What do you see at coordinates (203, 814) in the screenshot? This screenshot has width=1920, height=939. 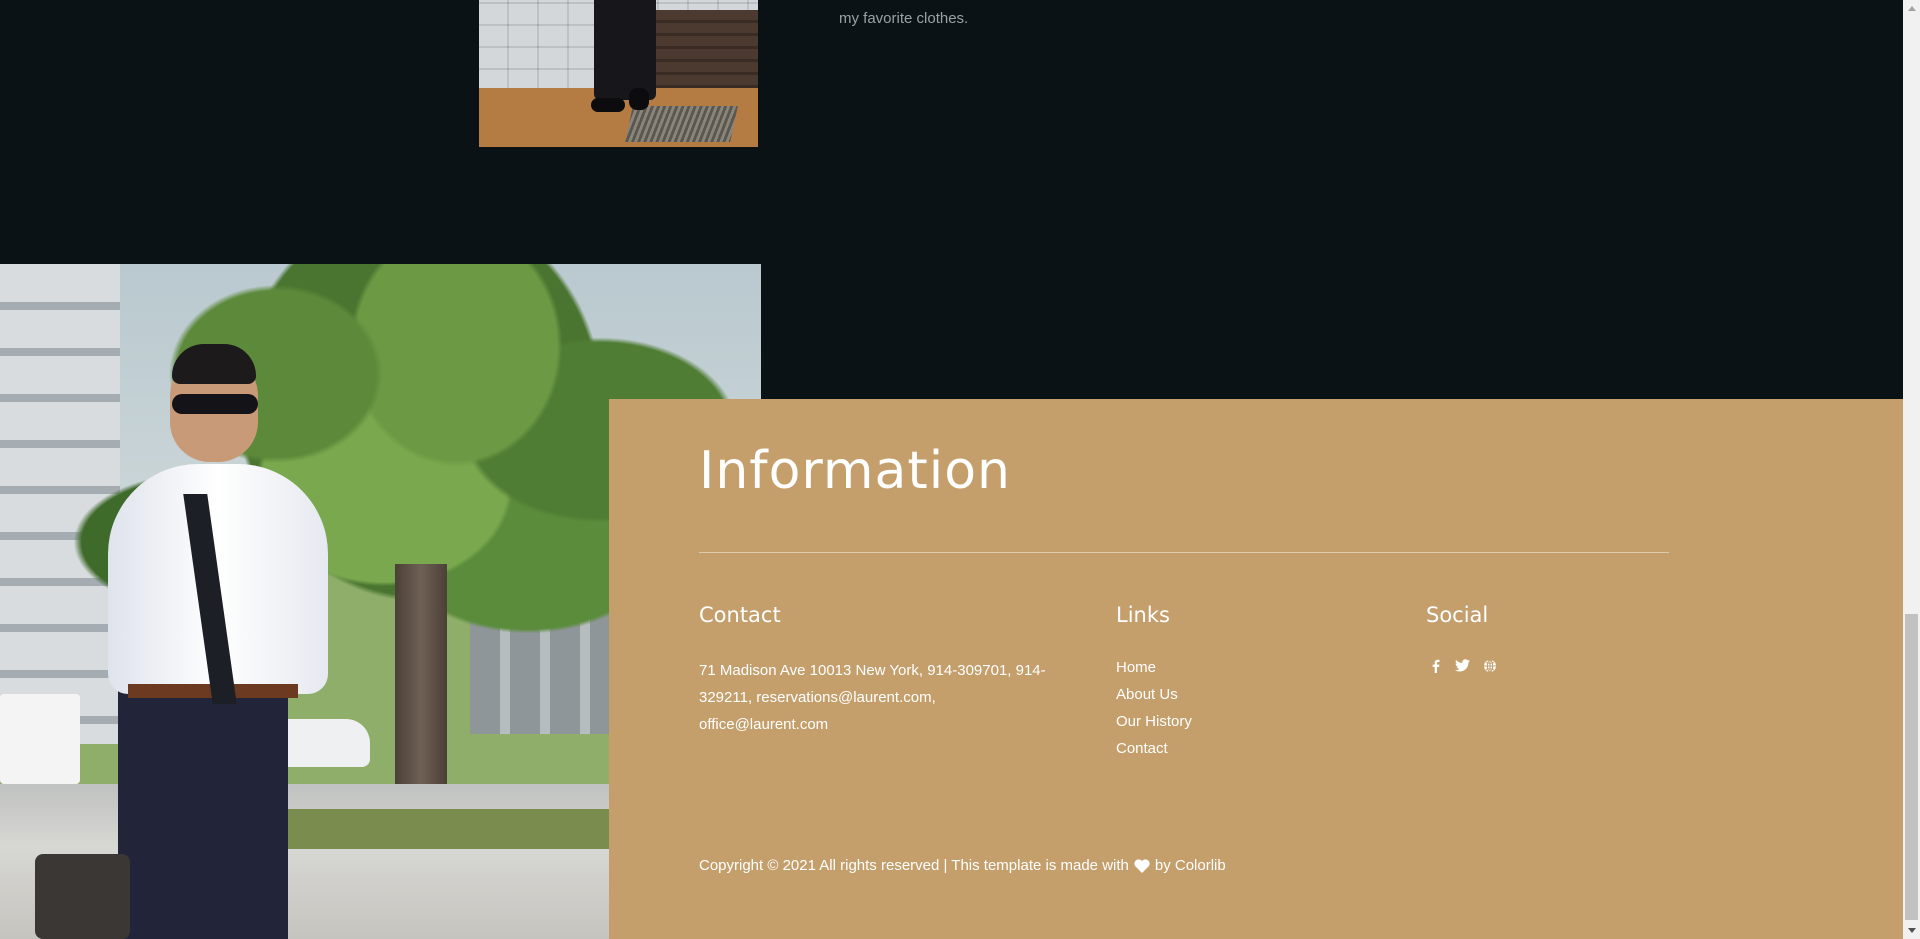 I see `photo-pants` at bounding box center [203, 814].